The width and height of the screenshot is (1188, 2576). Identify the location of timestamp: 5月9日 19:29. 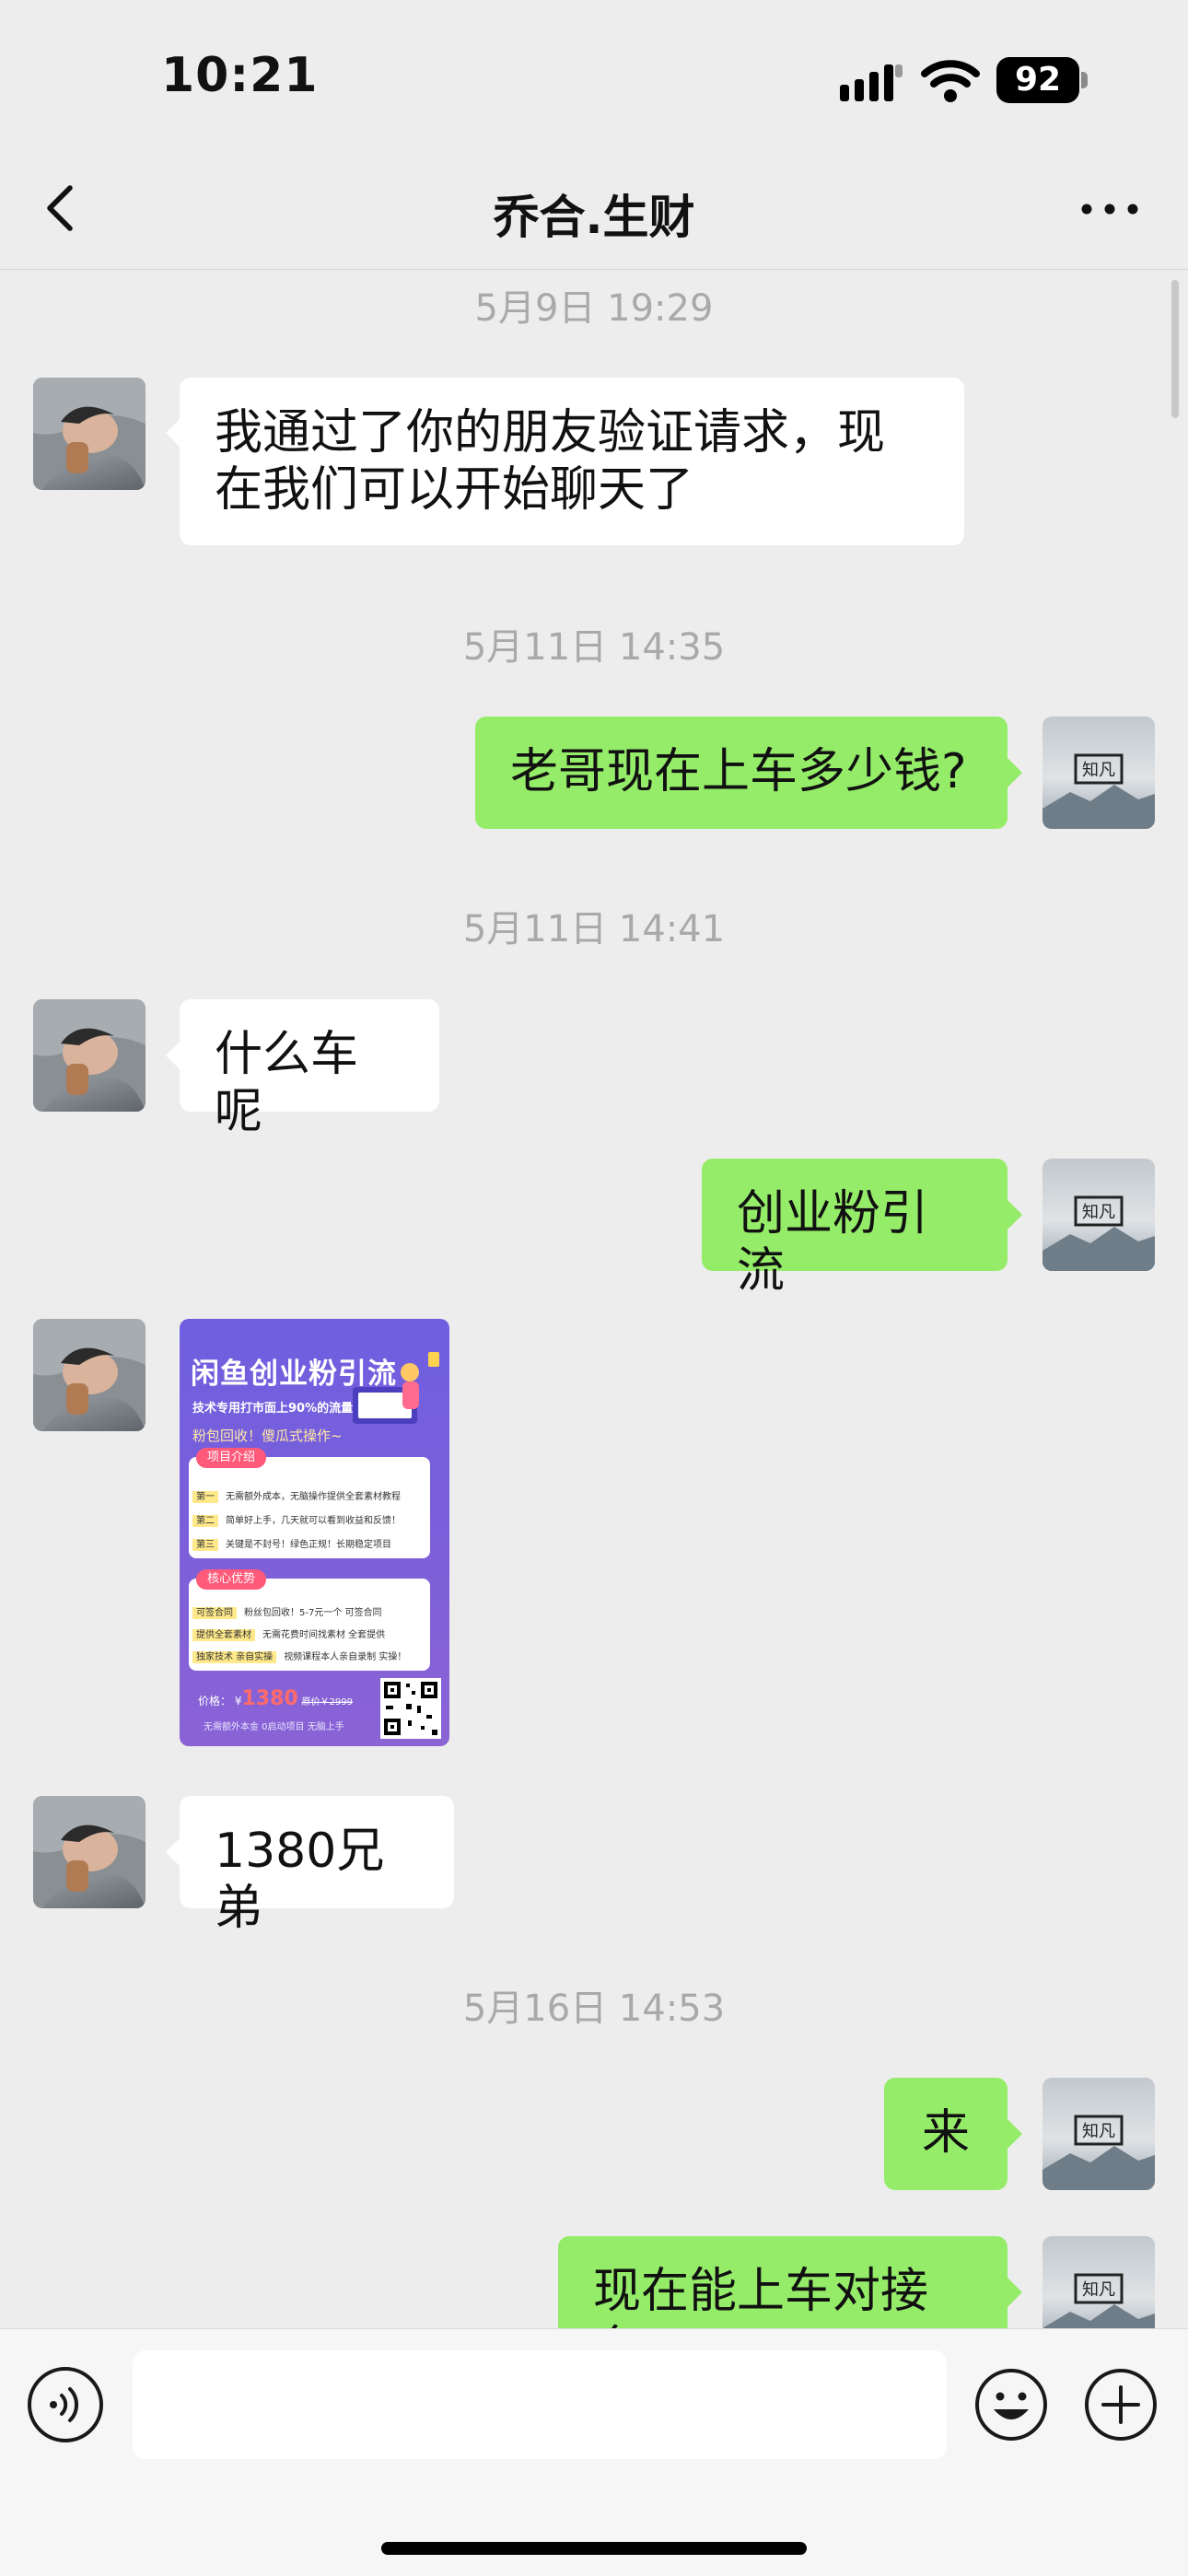
(594, 308).